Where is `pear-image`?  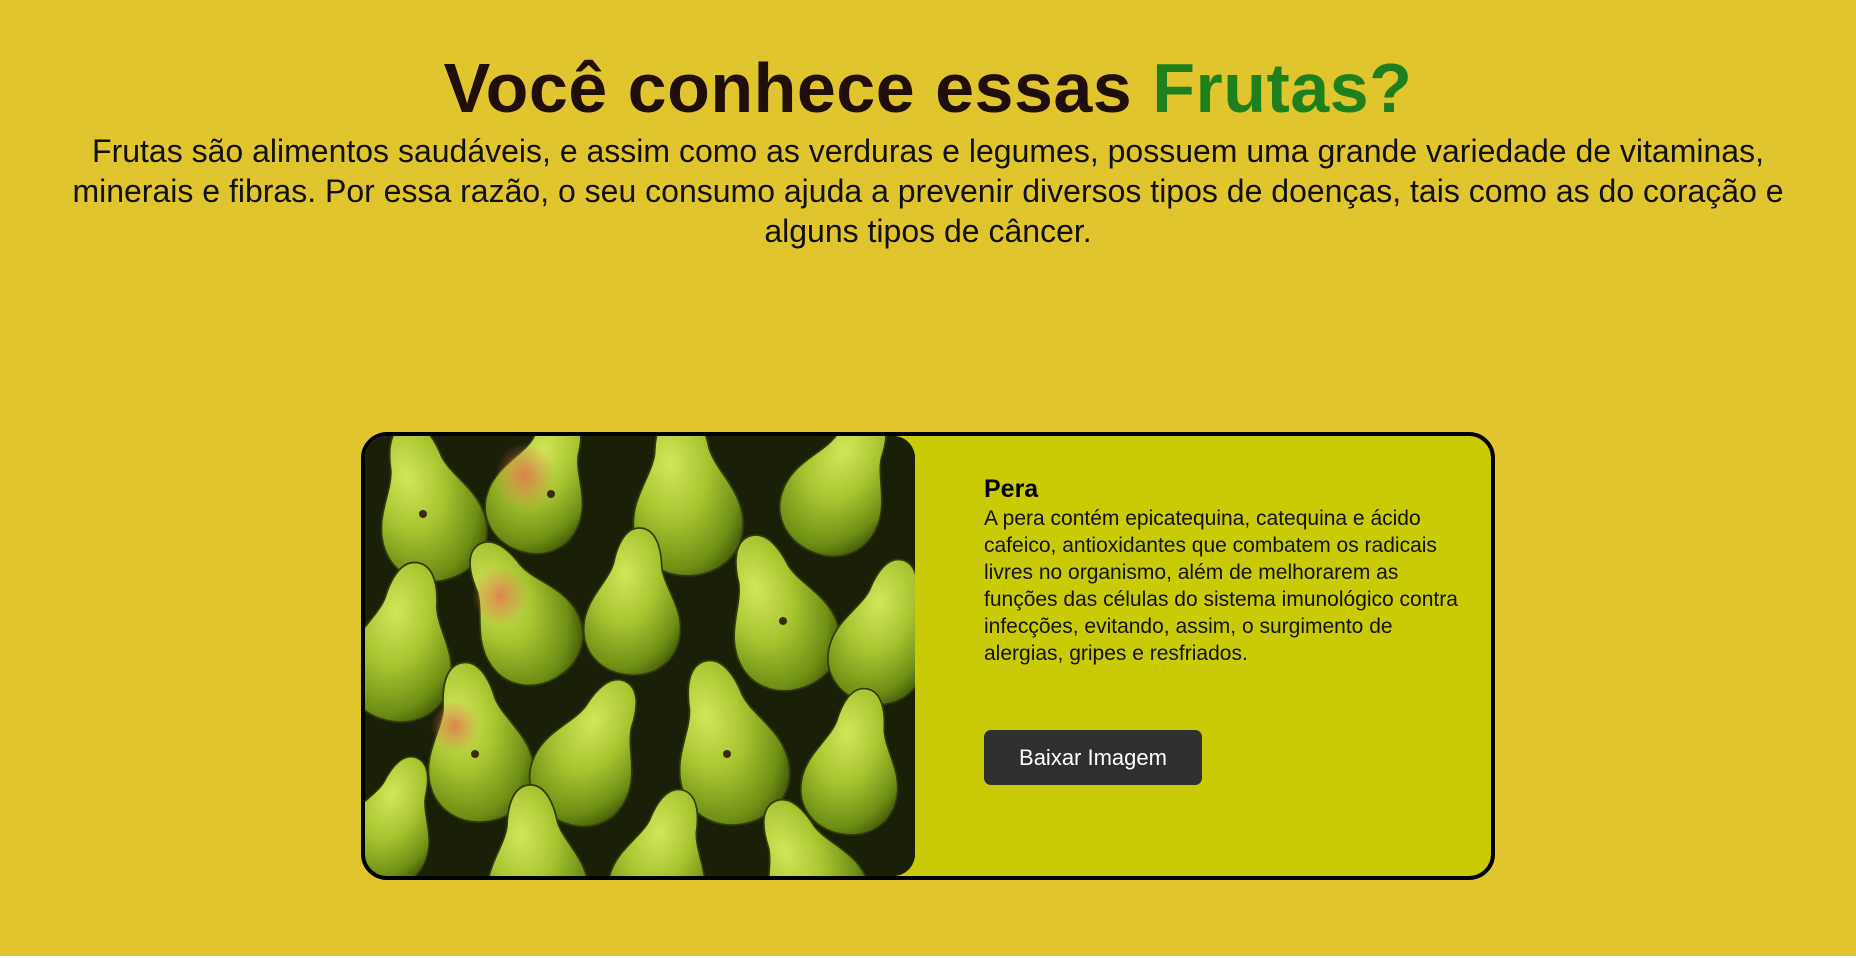
pear-image is located at coordinates (640, 656).